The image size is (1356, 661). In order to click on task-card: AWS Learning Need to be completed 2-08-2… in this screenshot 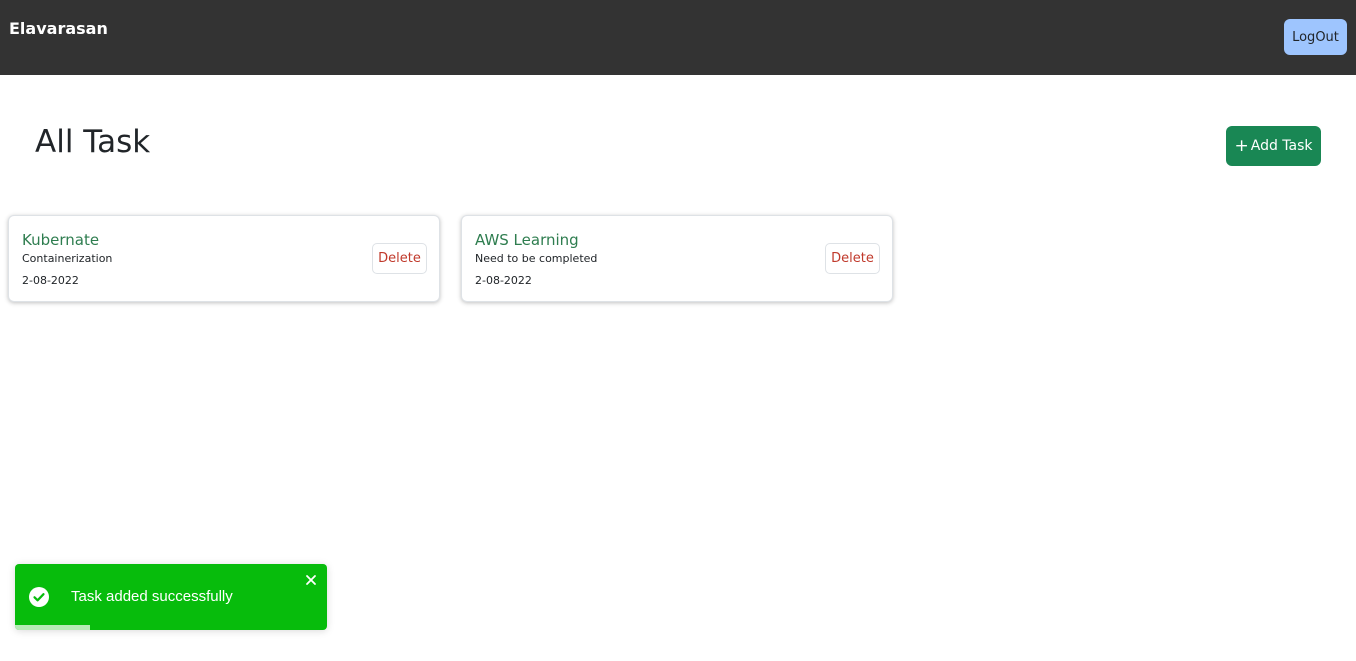, I will do `click(677, 258)`.